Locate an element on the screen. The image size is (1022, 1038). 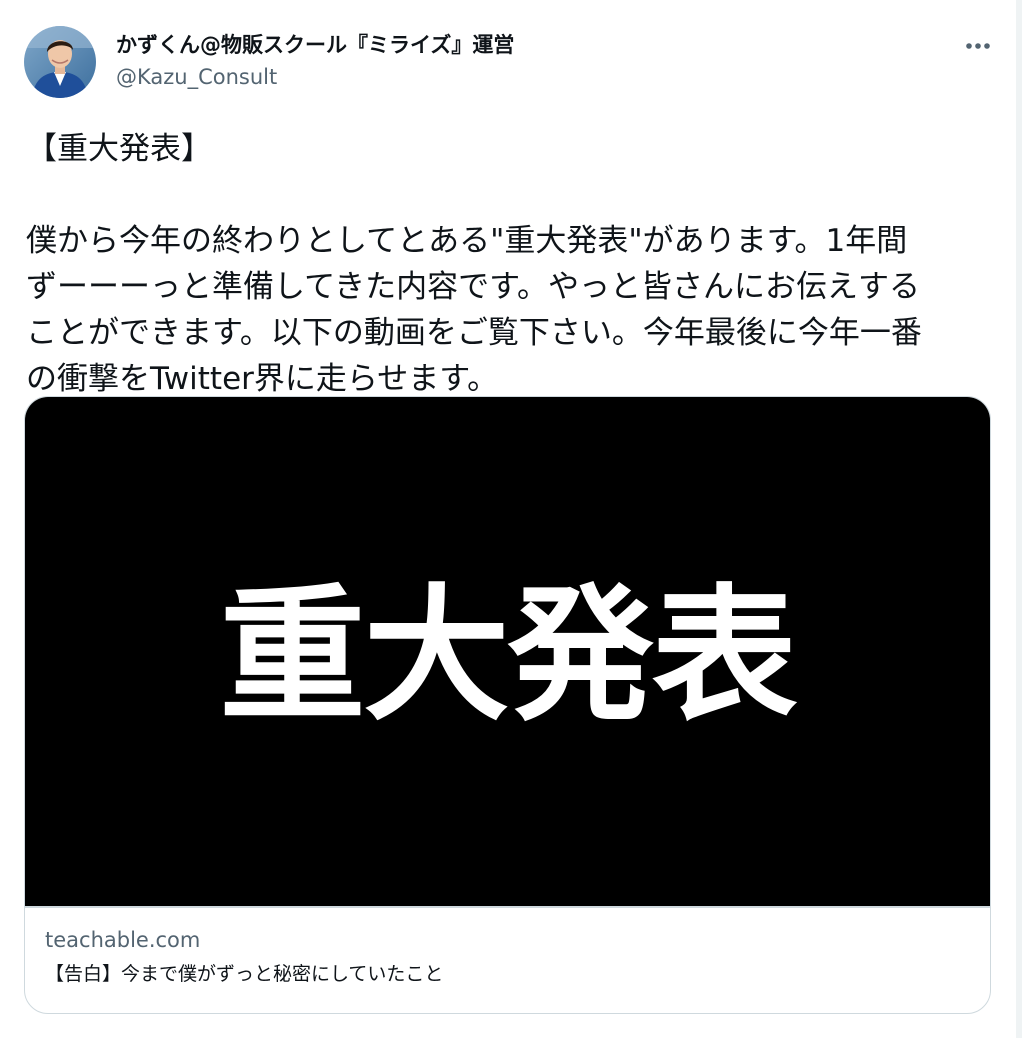
user-handle: @Kazu_Consult is located at coordinates (315, 77).